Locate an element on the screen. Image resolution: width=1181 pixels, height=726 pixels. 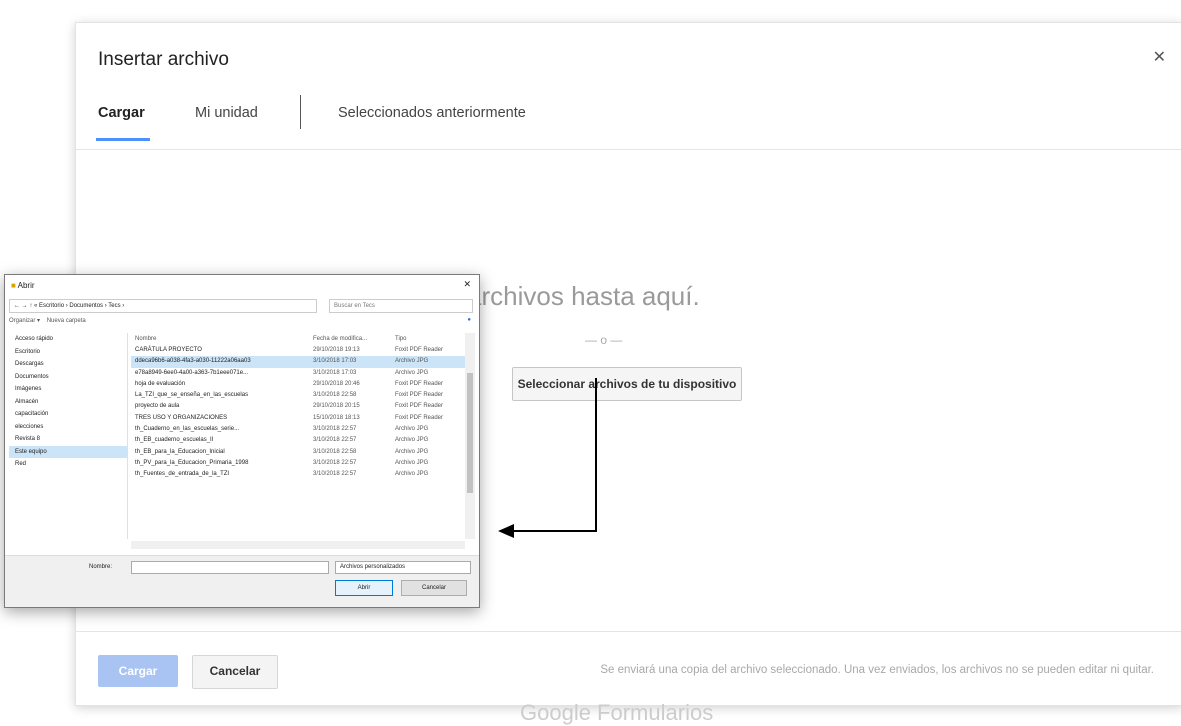
header-divider is located at coordinates (628, 149).